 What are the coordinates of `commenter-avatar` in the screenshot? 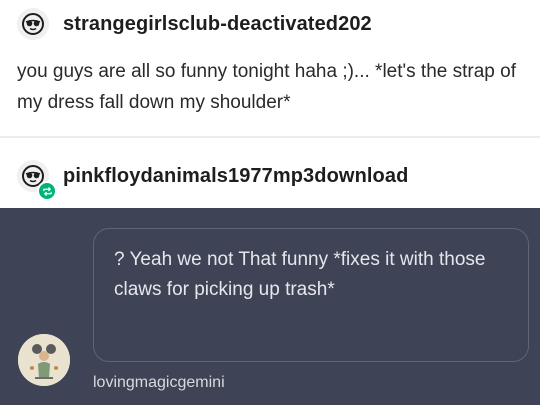 It's located at (44, 360).